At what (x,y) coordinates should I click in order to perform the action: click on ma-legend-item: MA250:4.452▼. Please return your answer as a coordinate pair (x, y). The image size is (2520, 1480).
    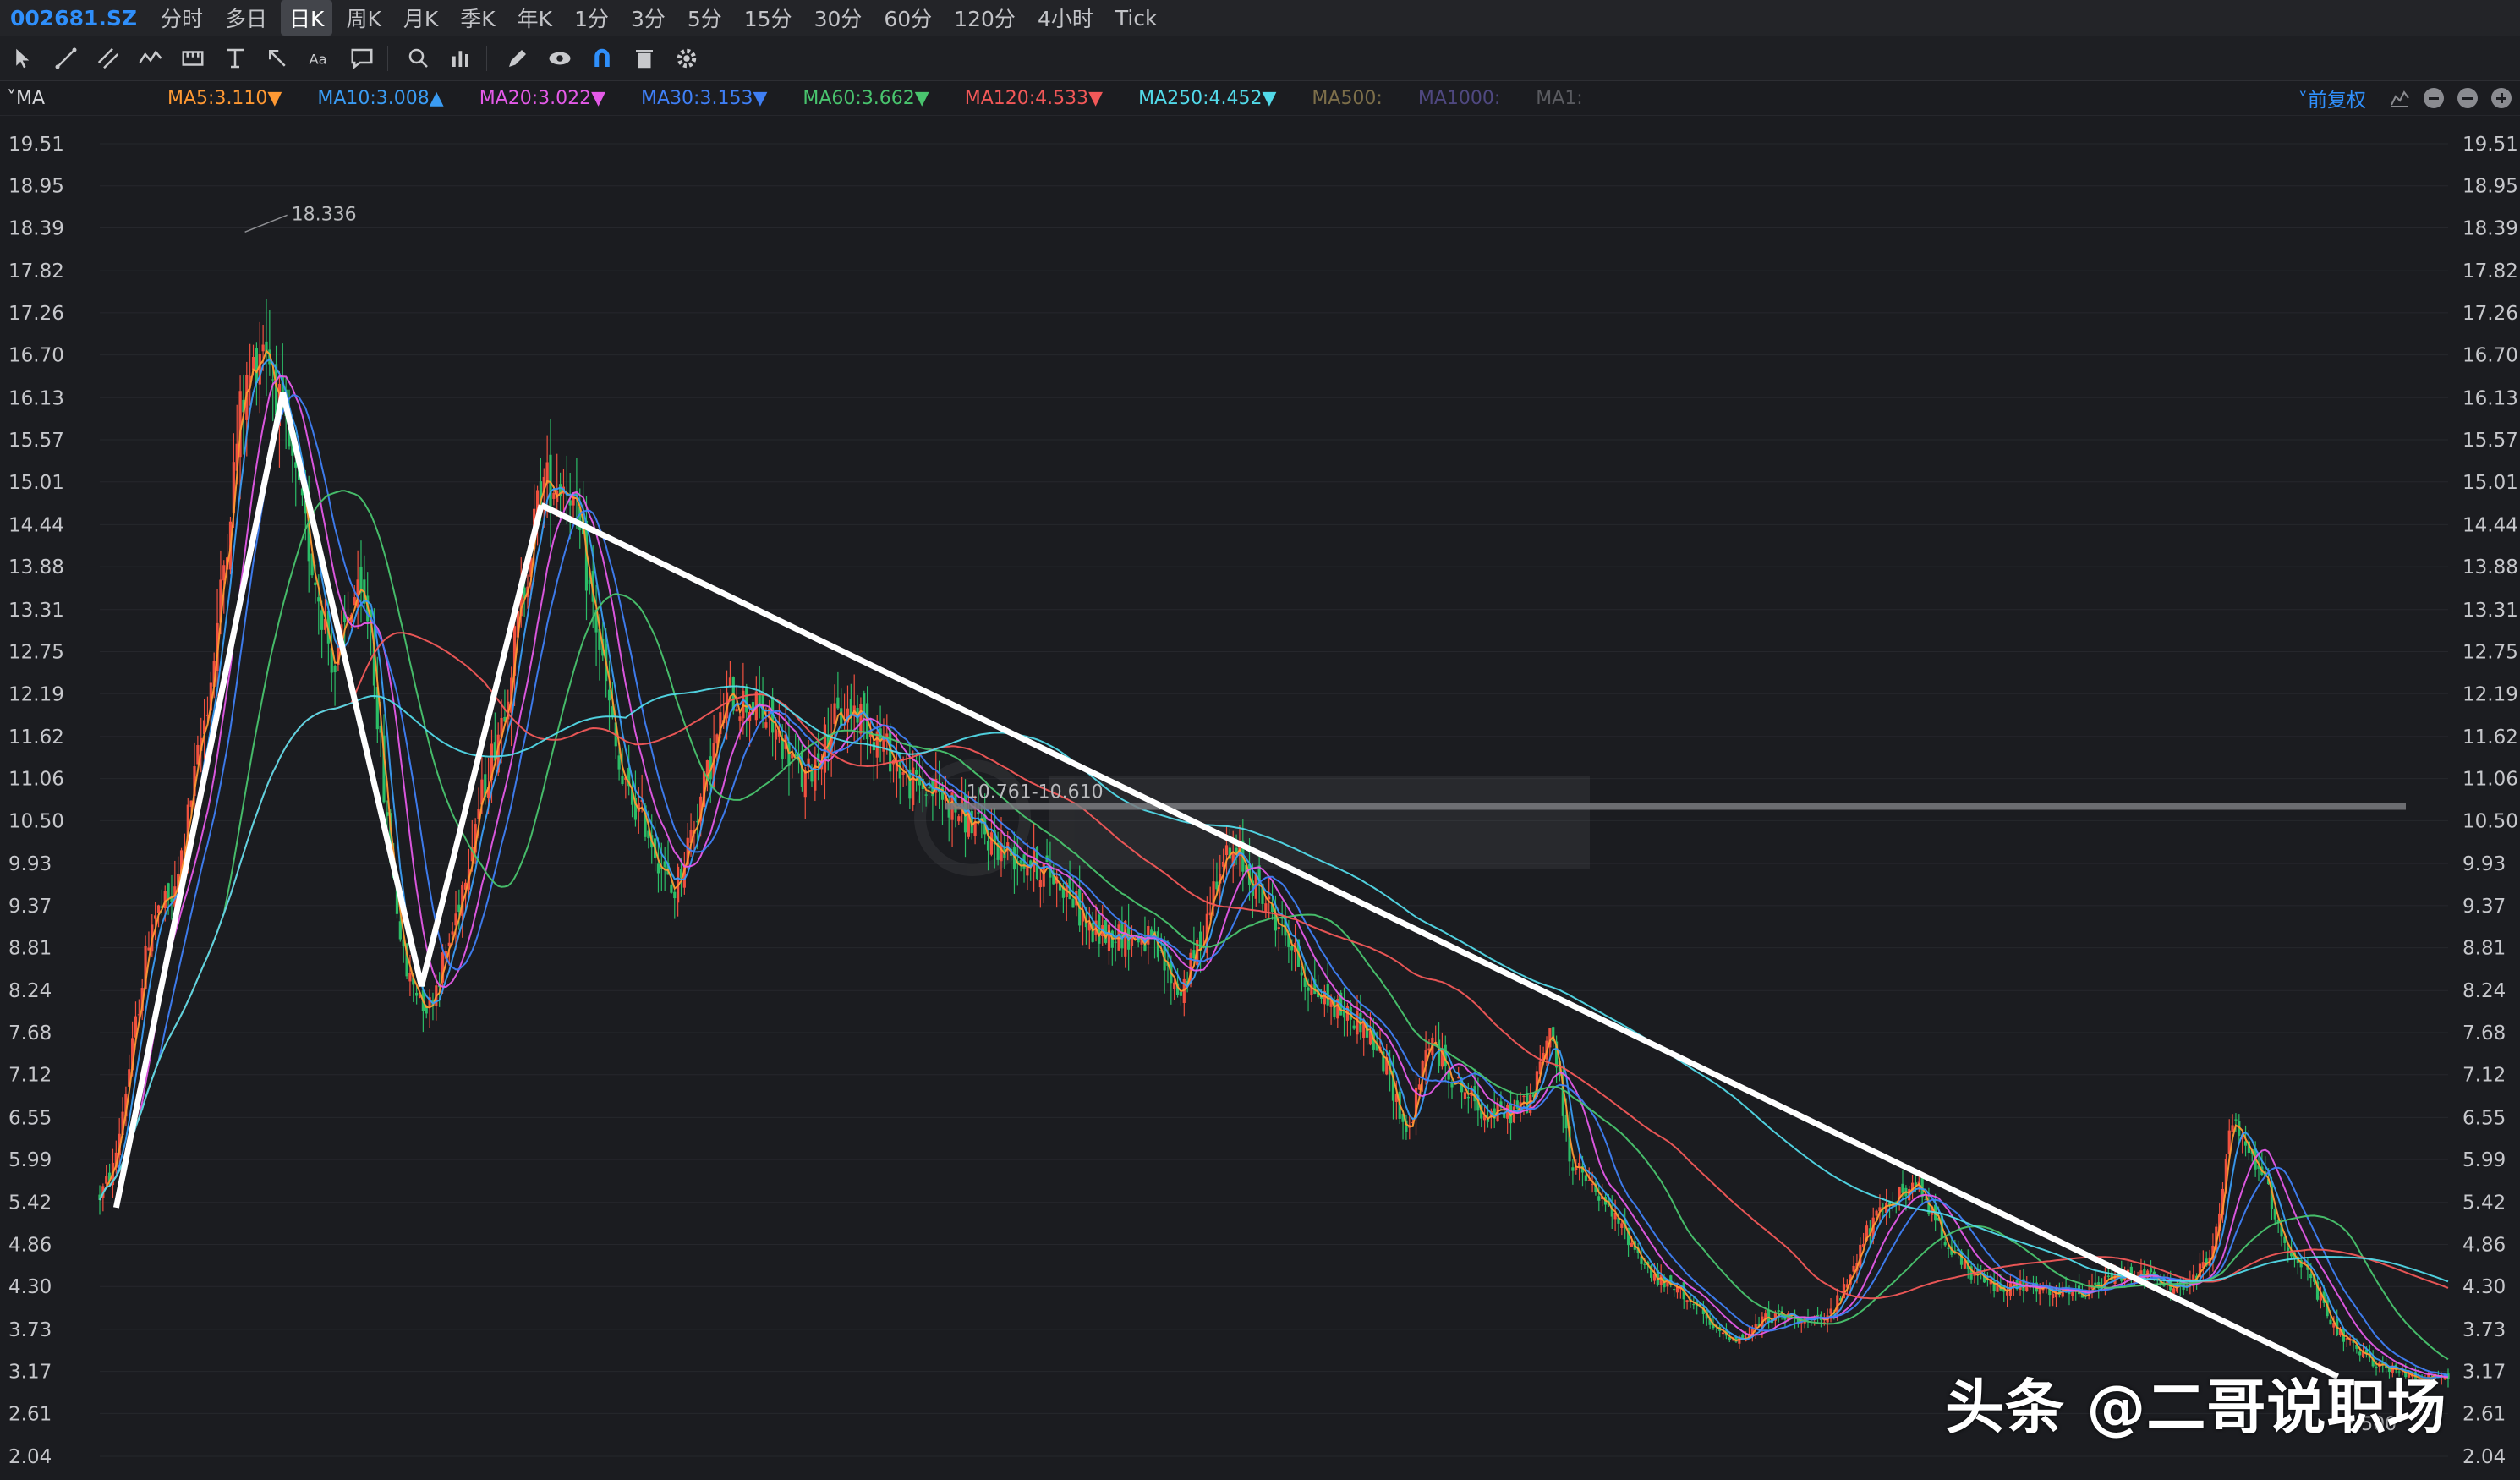
    Looking at the image, I should click on (1207, 98).